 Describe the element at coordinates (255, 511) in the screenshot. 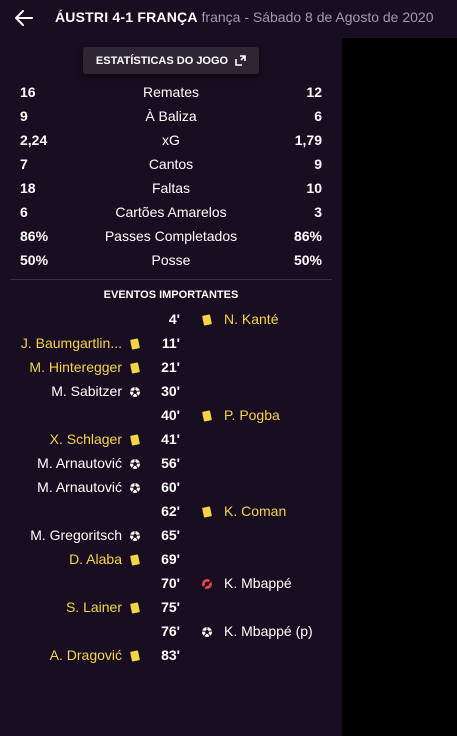

I see `event-player-away: K. Coman` at that location.